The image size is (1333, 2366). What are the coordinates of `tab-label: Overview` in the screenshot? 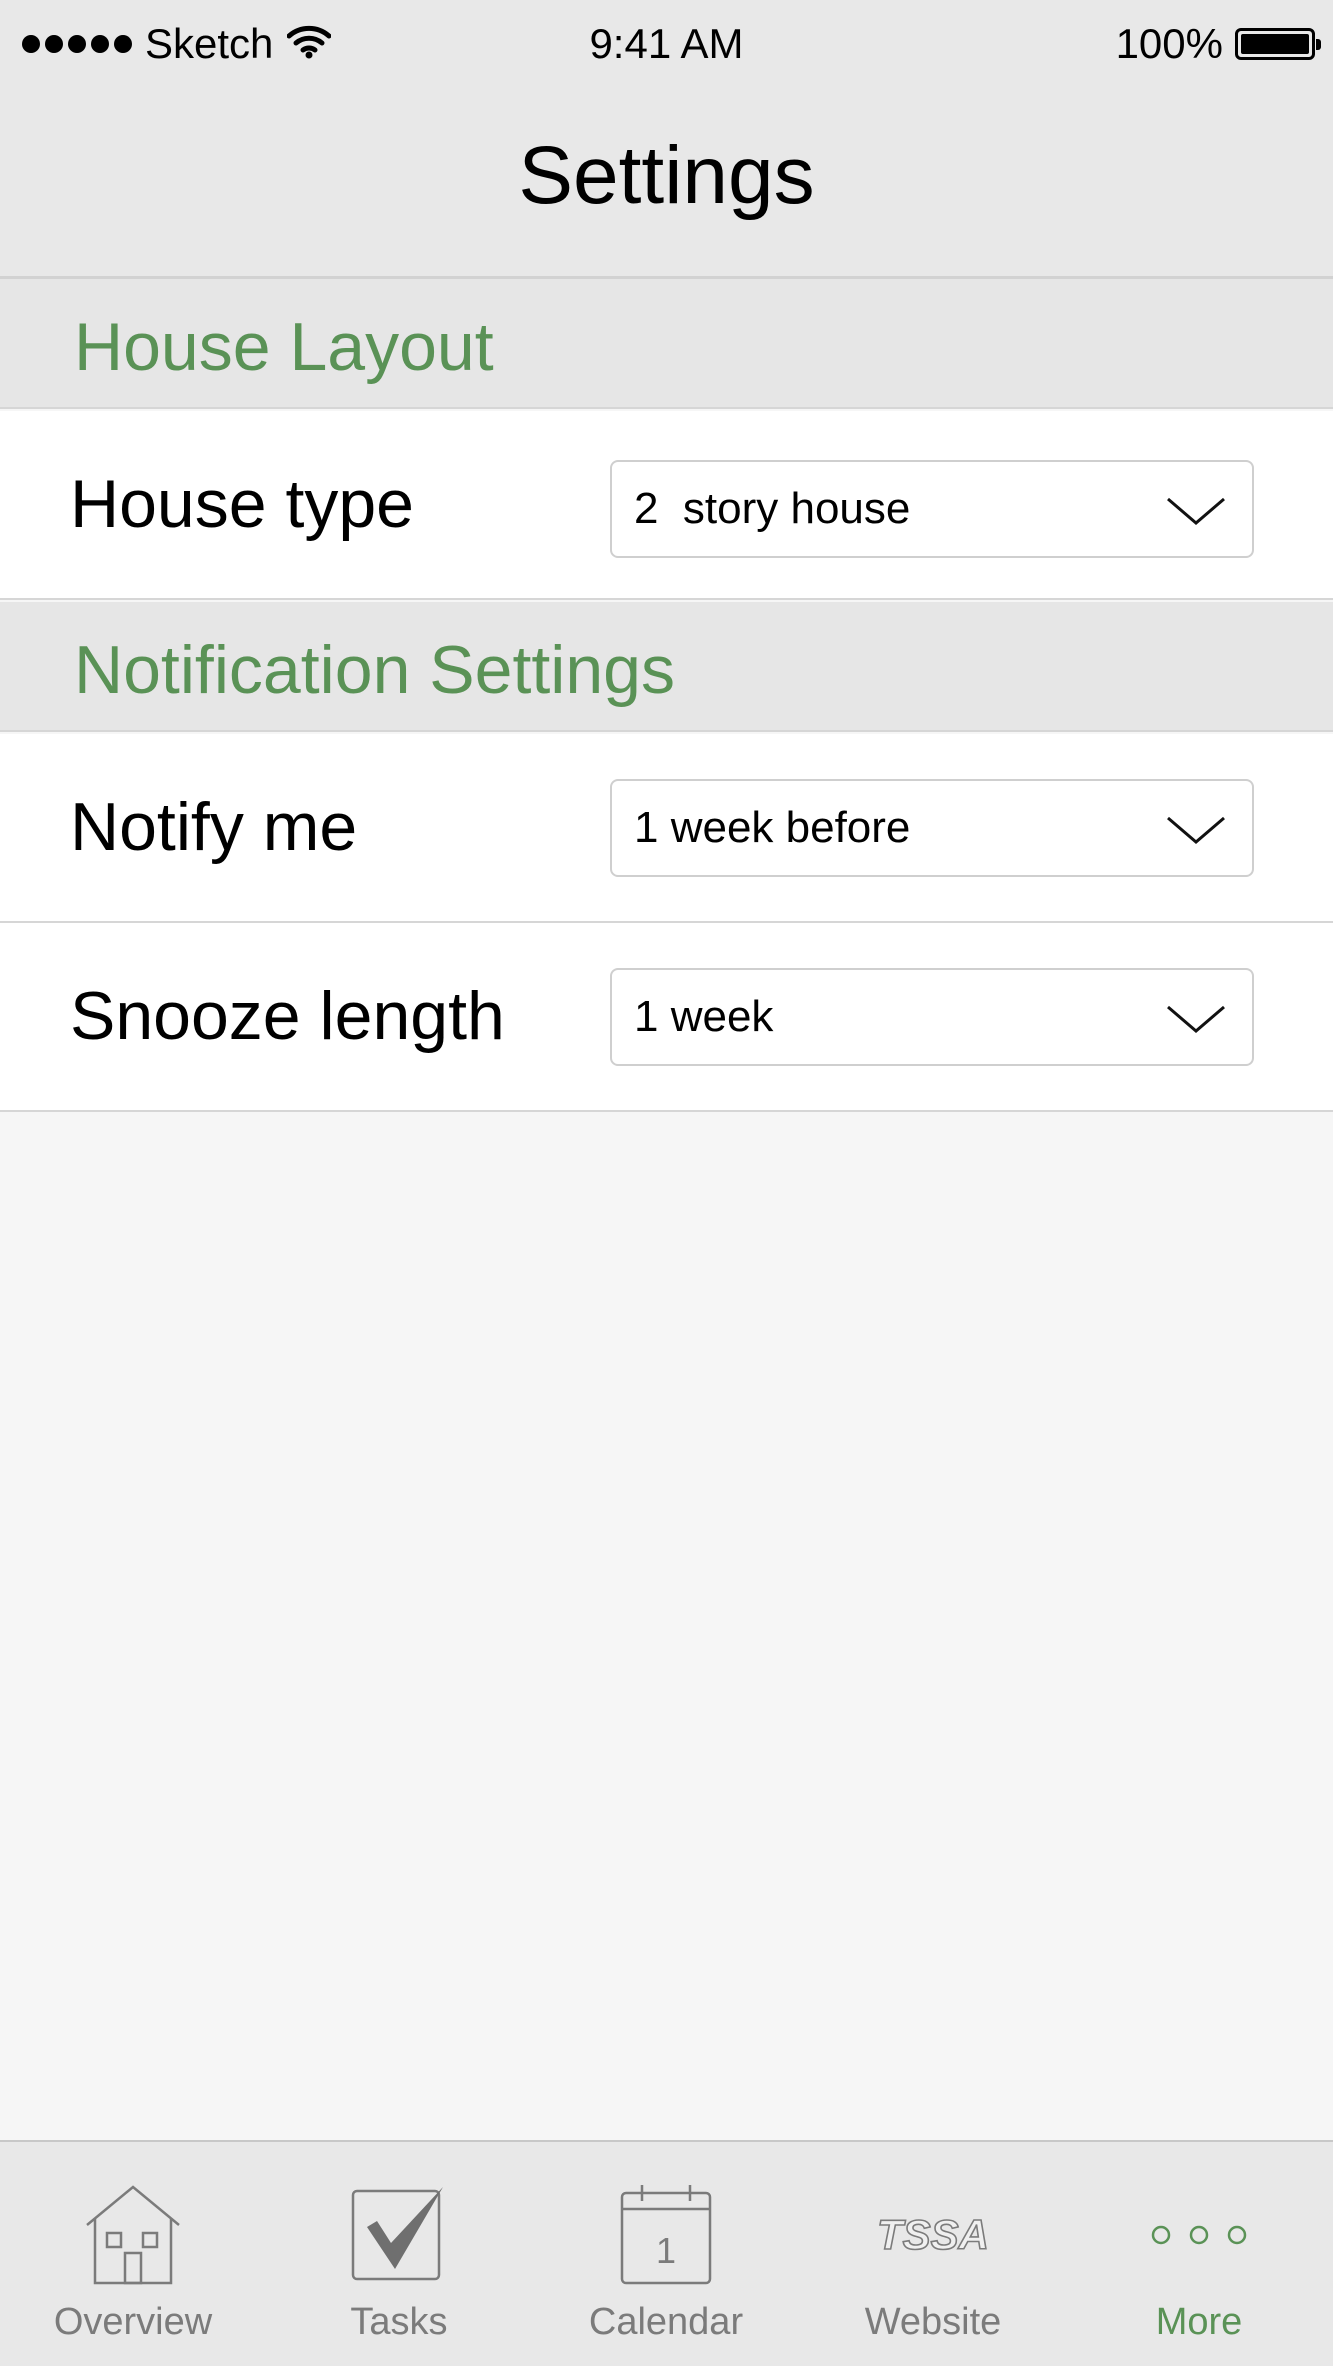 It's located at (133, 2322).